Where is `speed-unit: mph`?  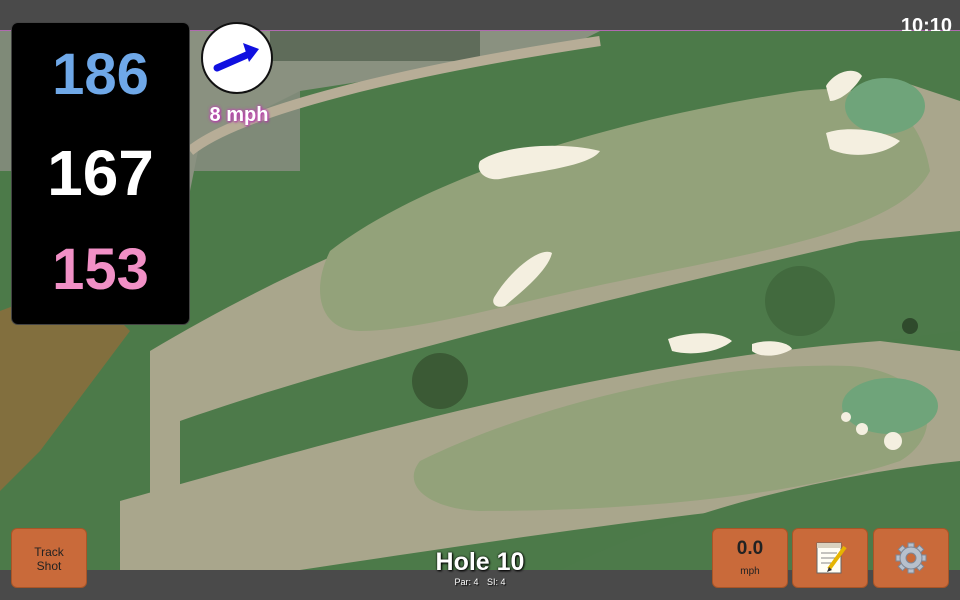 speed-unit: mph is located at coordinates (750, 571).